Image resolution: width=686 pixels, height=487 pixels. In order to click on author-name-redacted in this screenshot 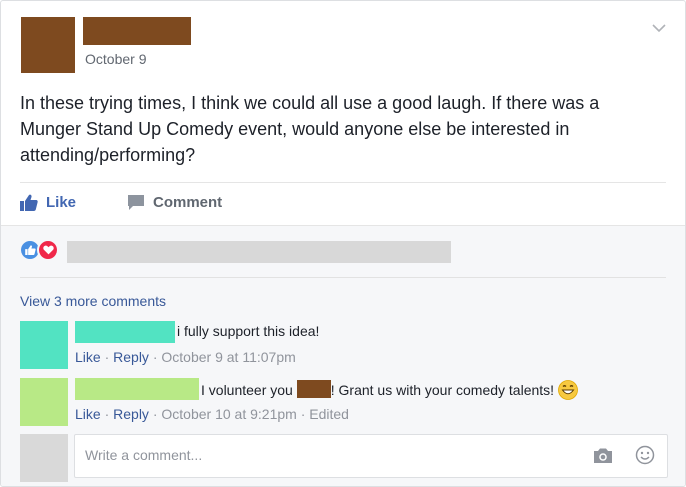, I will do `click(137, 31)`.